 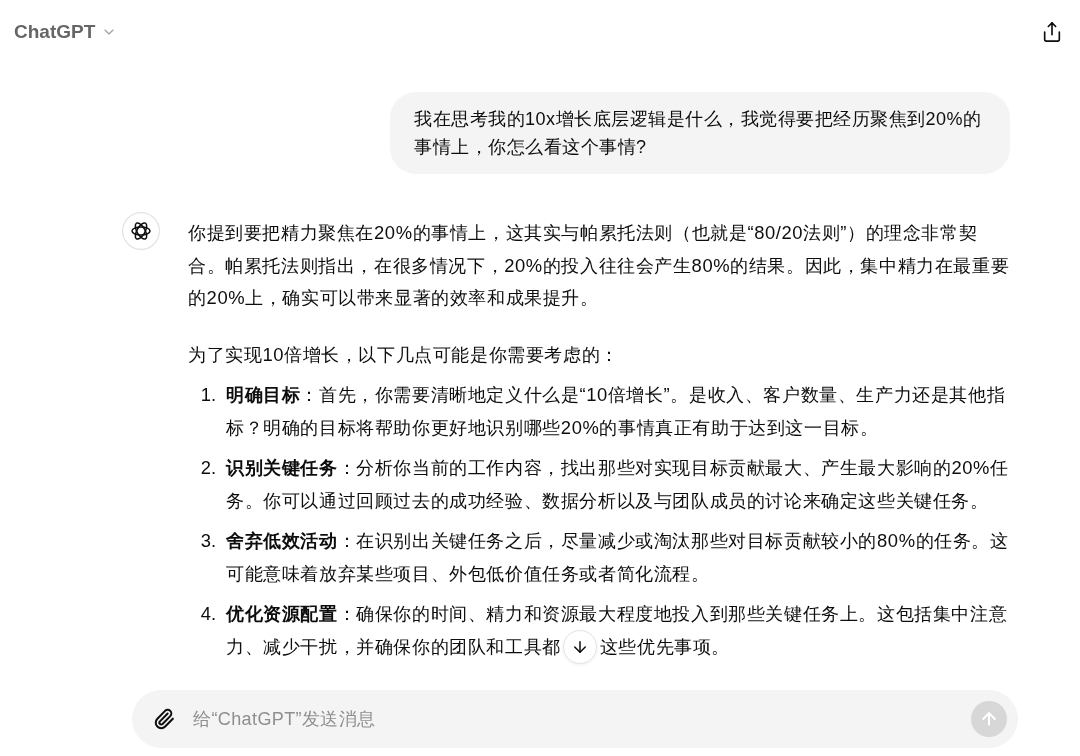 I want to click on paperclip-icon, so click(x=164, y=719).